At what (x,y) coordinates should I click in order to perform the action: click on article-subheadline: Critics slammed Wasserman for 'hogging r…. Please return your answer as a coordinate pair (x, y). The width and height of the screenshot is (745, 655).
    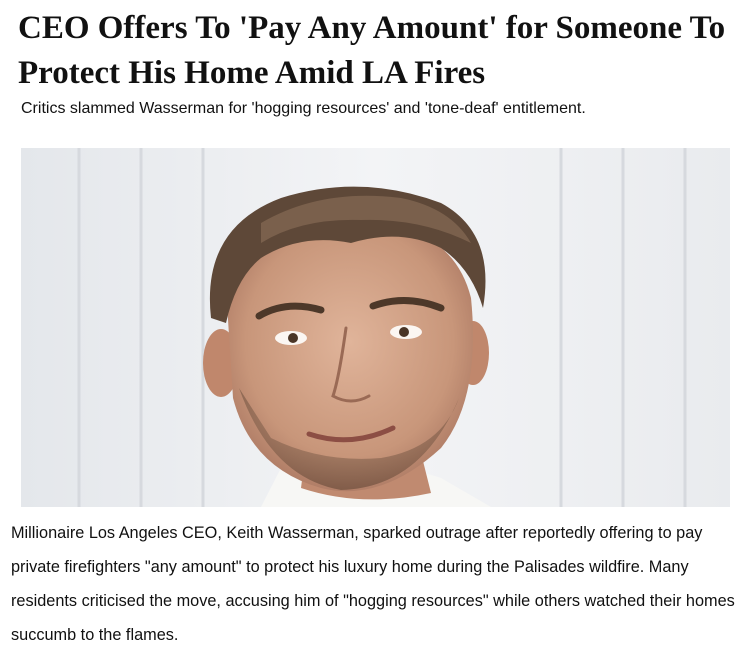
    Looking at the image, I should click on (303, 108).